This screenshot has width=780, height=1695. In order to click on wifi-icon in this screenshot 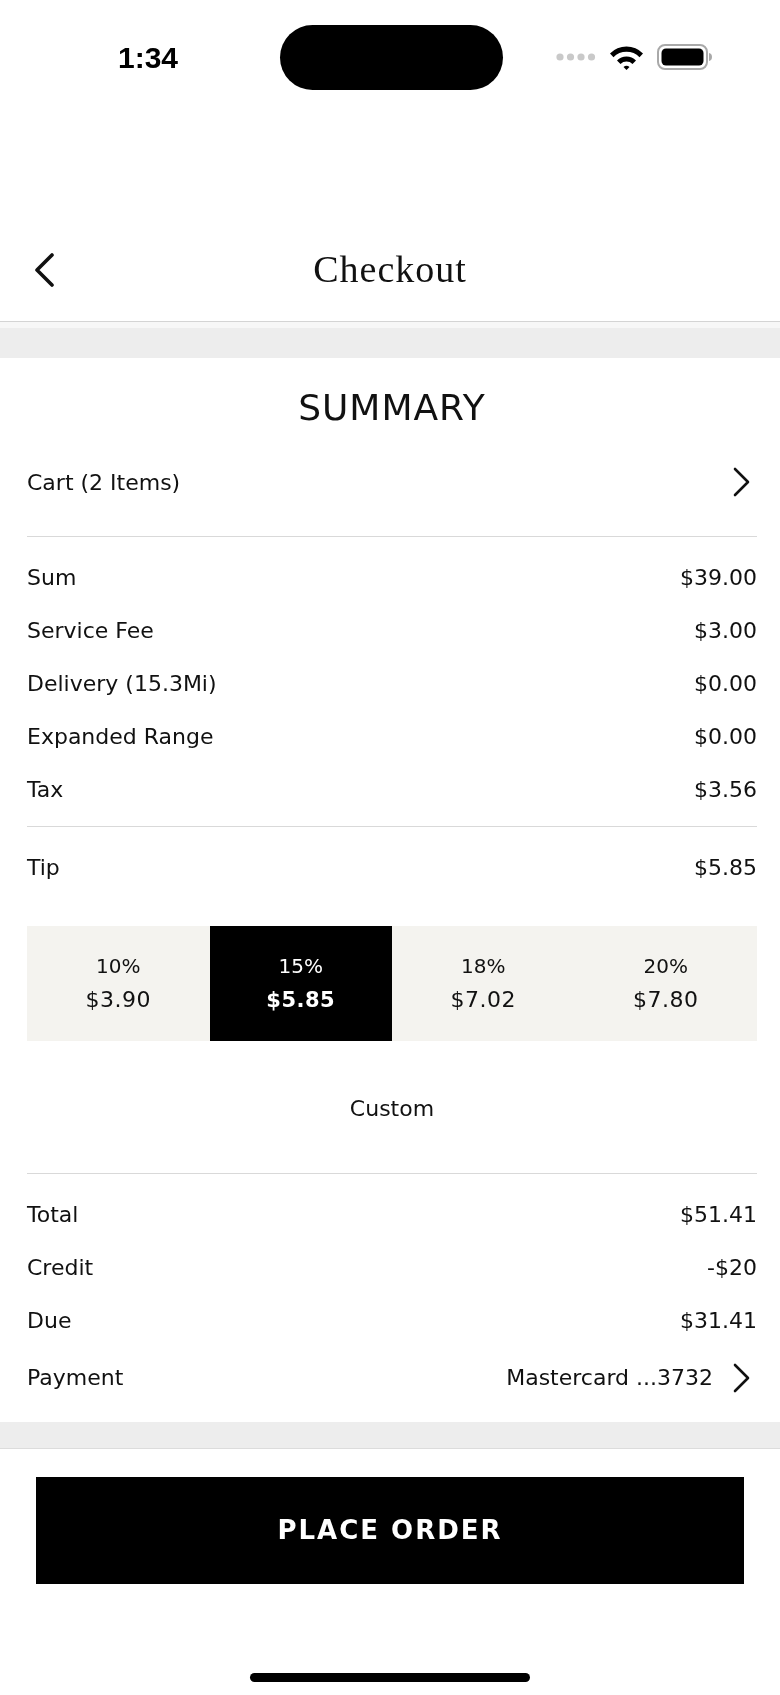, I will do `click(626, 57)`.